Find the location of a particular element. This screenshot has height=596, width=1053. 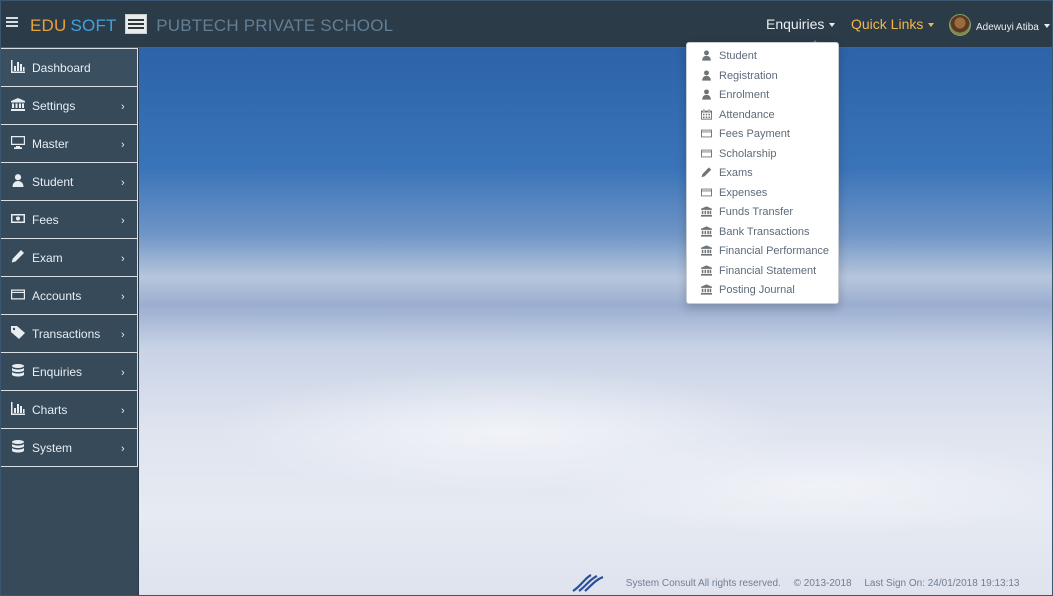

menu-item-enrolment: Enrolment is located at coordinates (762, 95).